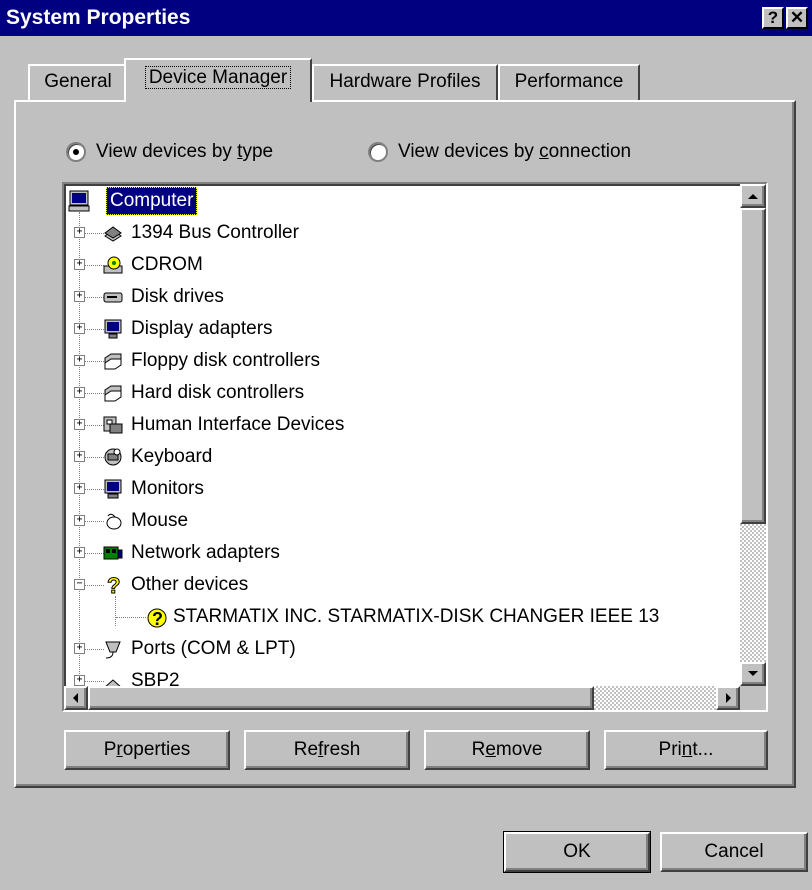 The height and width of the screenshot is (890, 812). I want to click on tree-item-label: Monitors, so click(167, 488).